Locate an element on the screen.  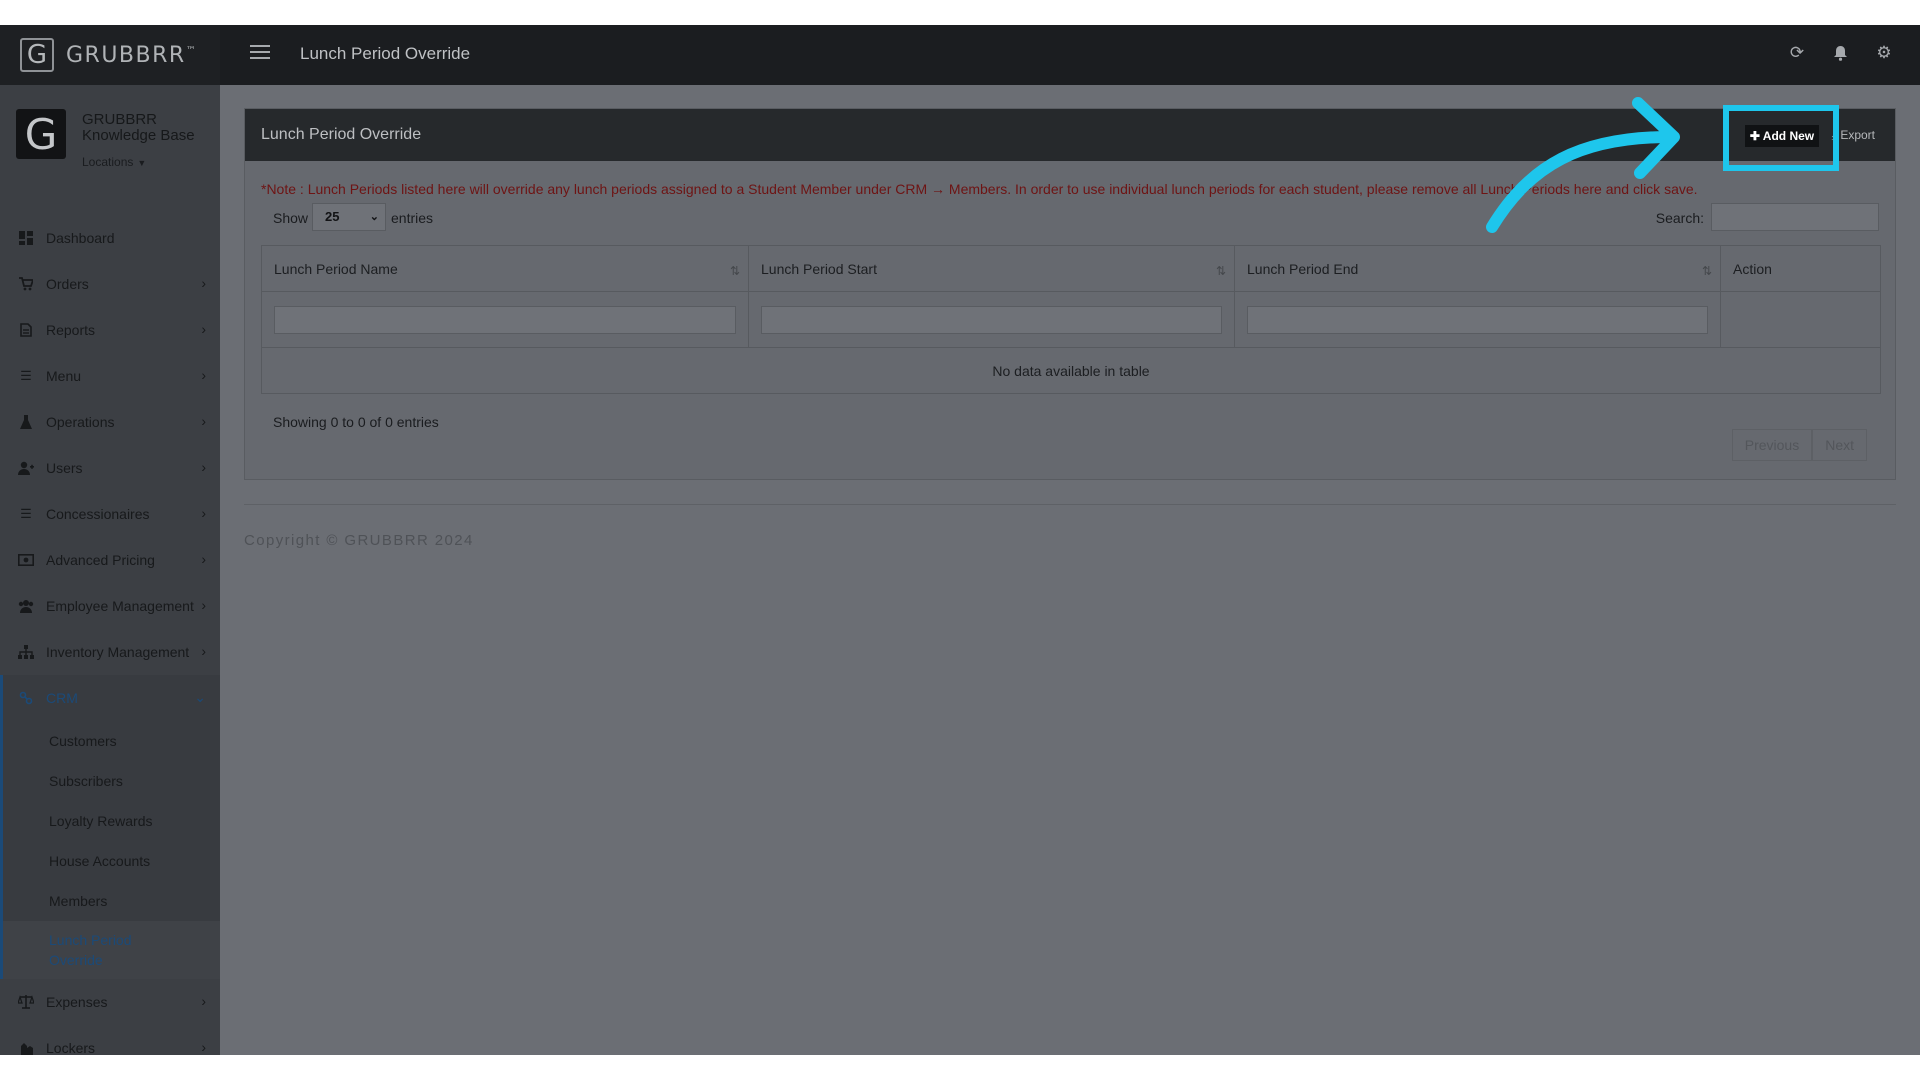
panel-header: Lunch Period Override ✚ Add New ⤓ Export is located at coordinates (1070, 138).